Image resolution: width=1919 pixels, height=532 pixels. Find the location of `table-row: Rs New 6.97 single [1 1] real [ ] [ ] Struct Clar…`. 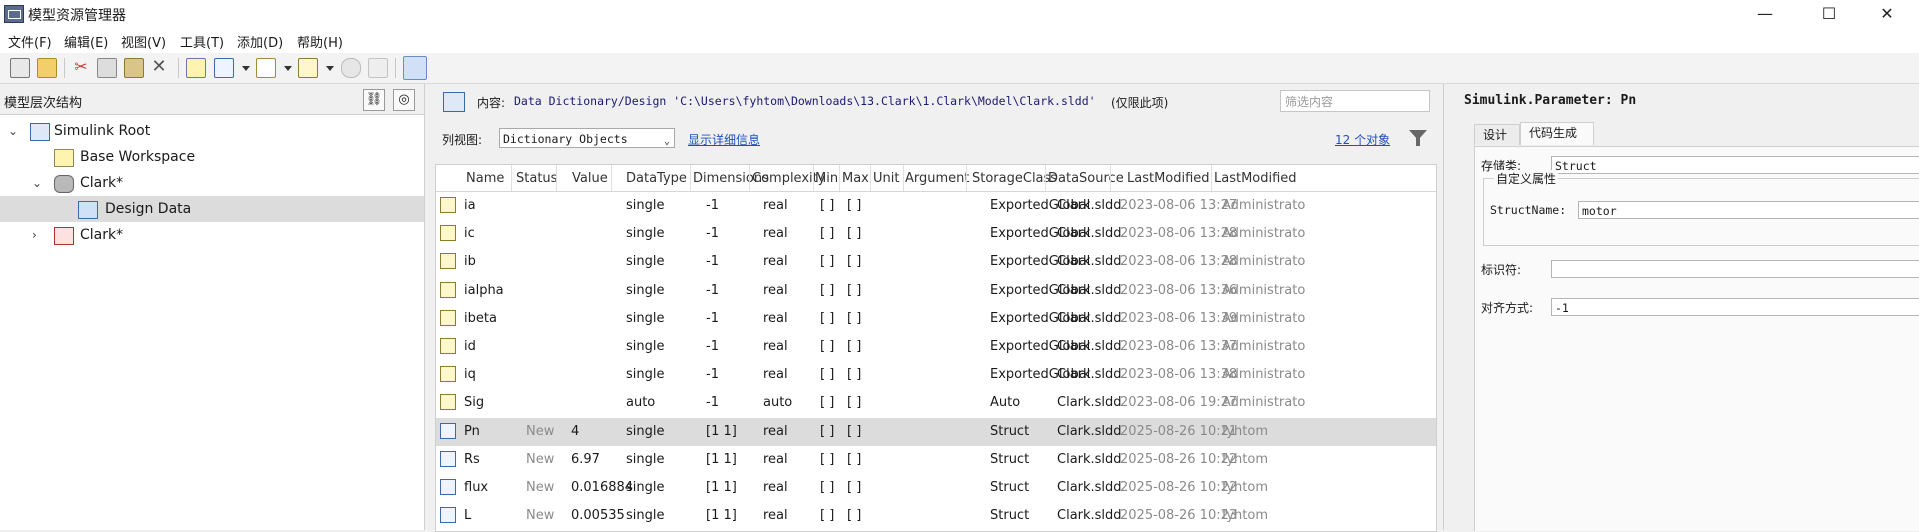

table-row: Rs New 6.97 single [1 1] real [ ] [ ] Struct Clar… is located at coordinates (936, 460).